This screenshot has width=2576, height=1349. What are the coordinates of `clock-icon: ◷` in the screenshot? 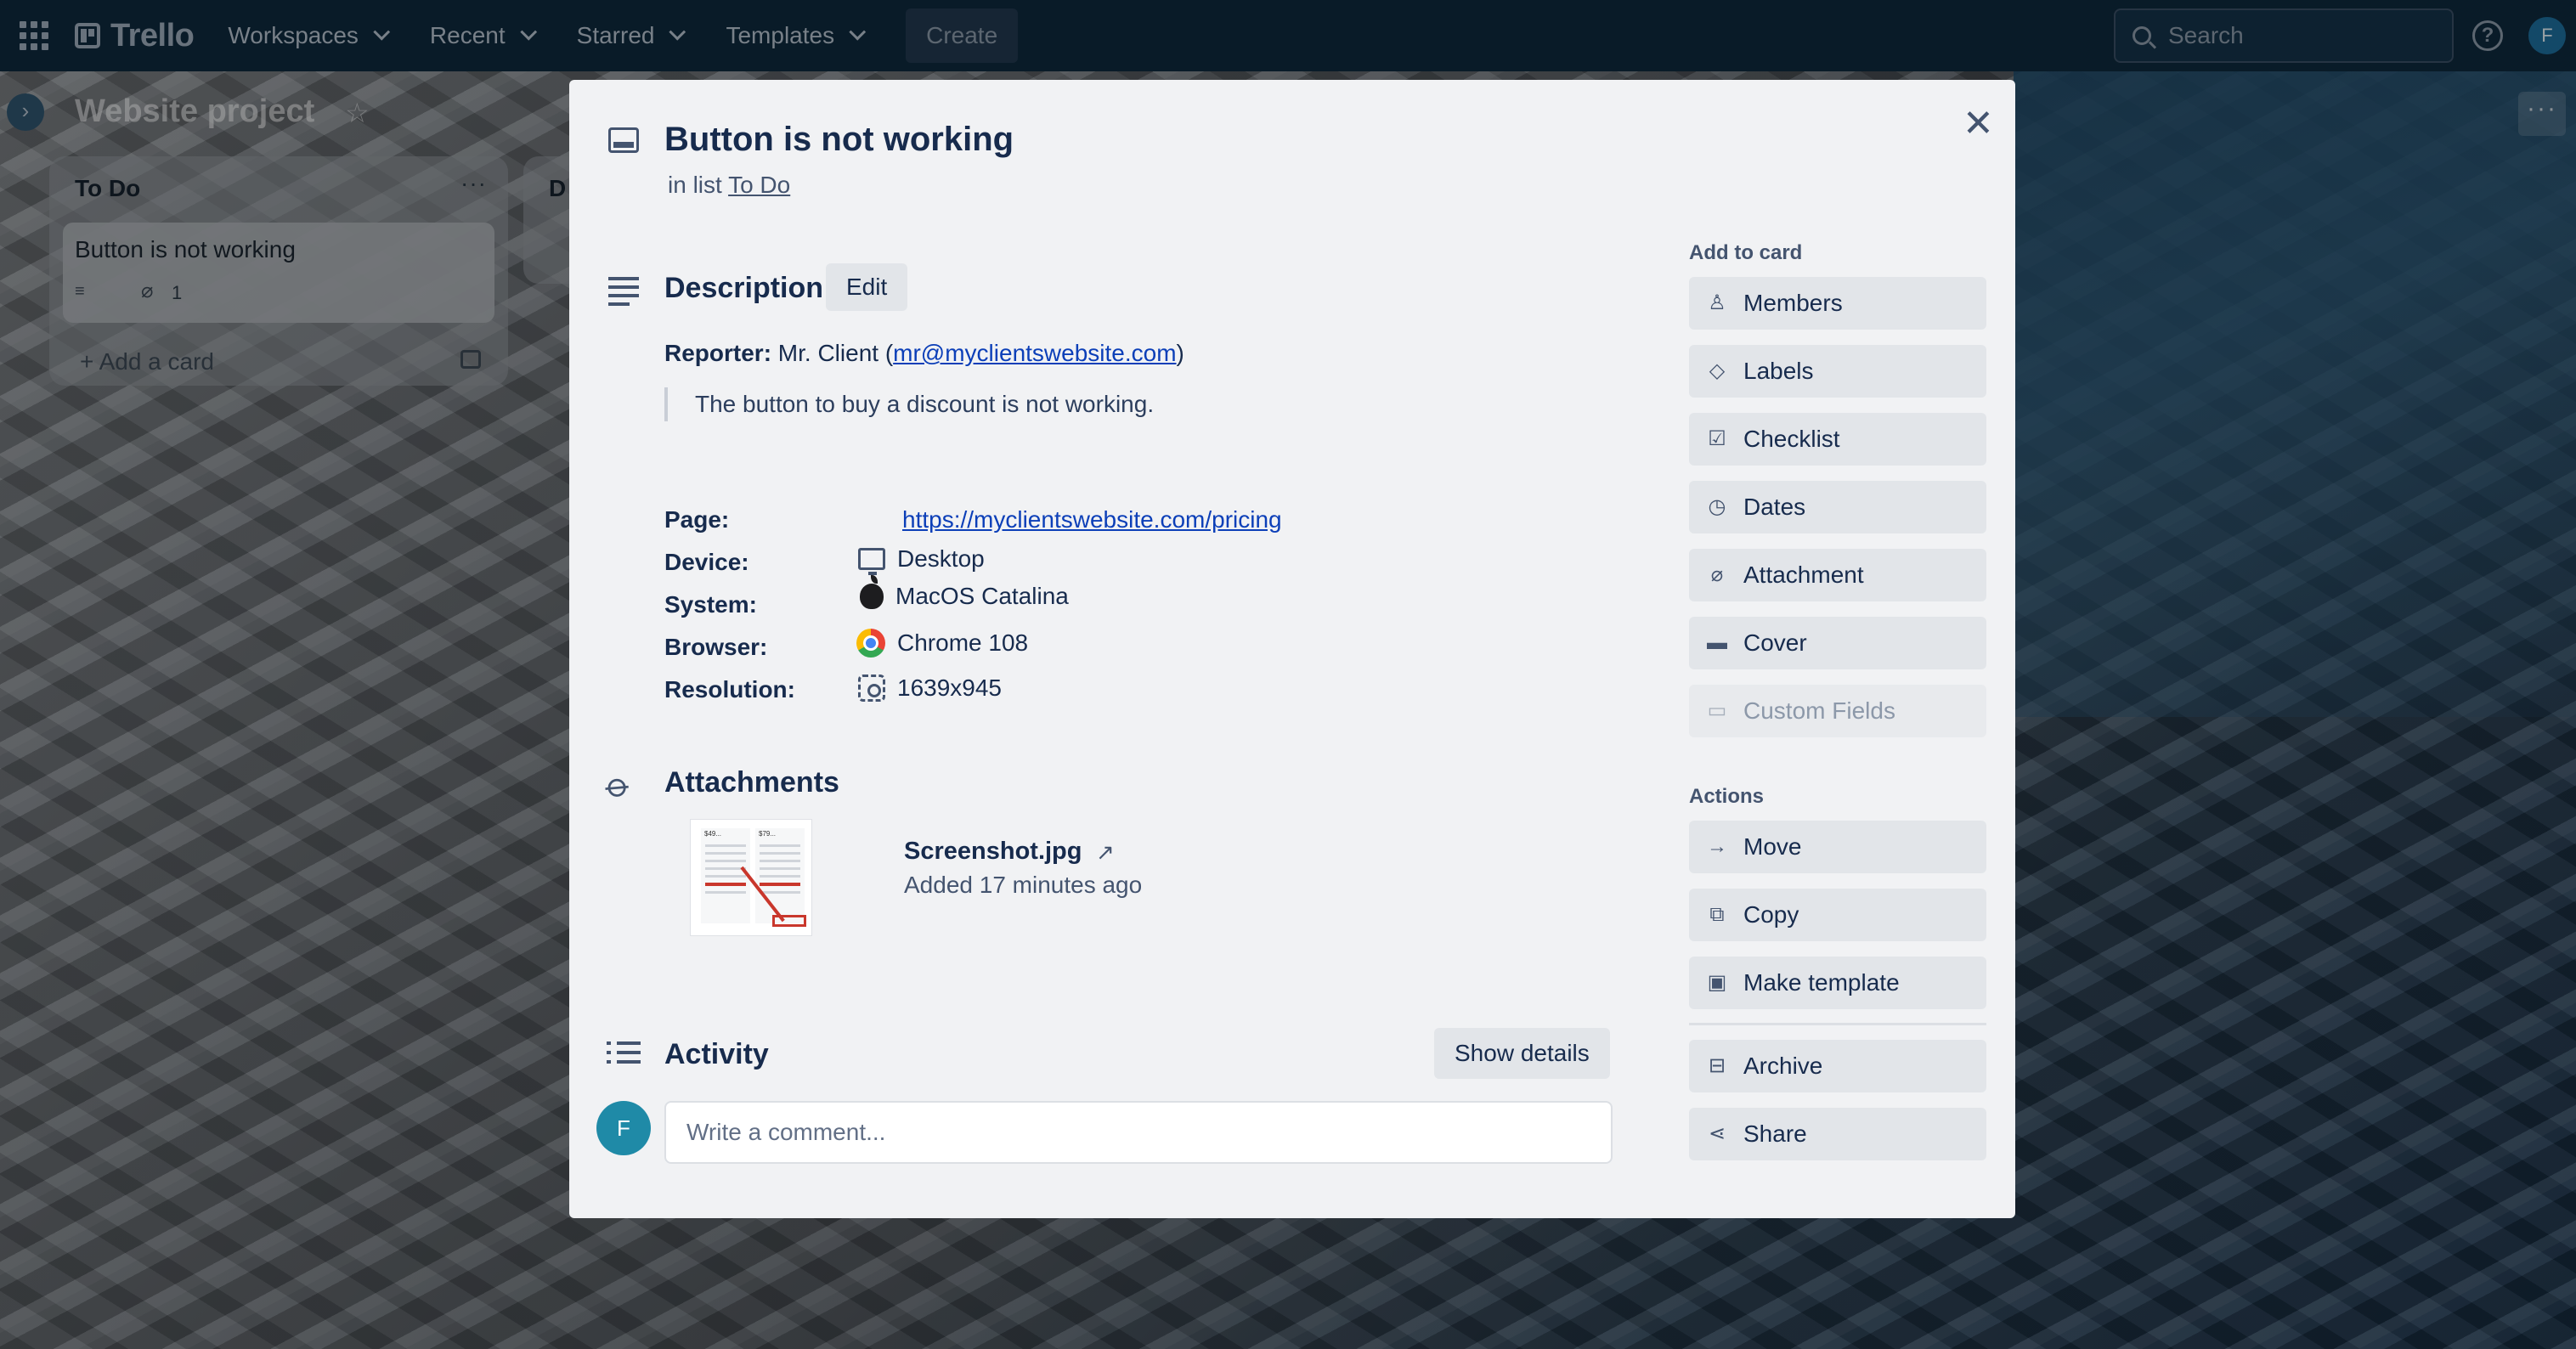 It's located at (1717, 506).